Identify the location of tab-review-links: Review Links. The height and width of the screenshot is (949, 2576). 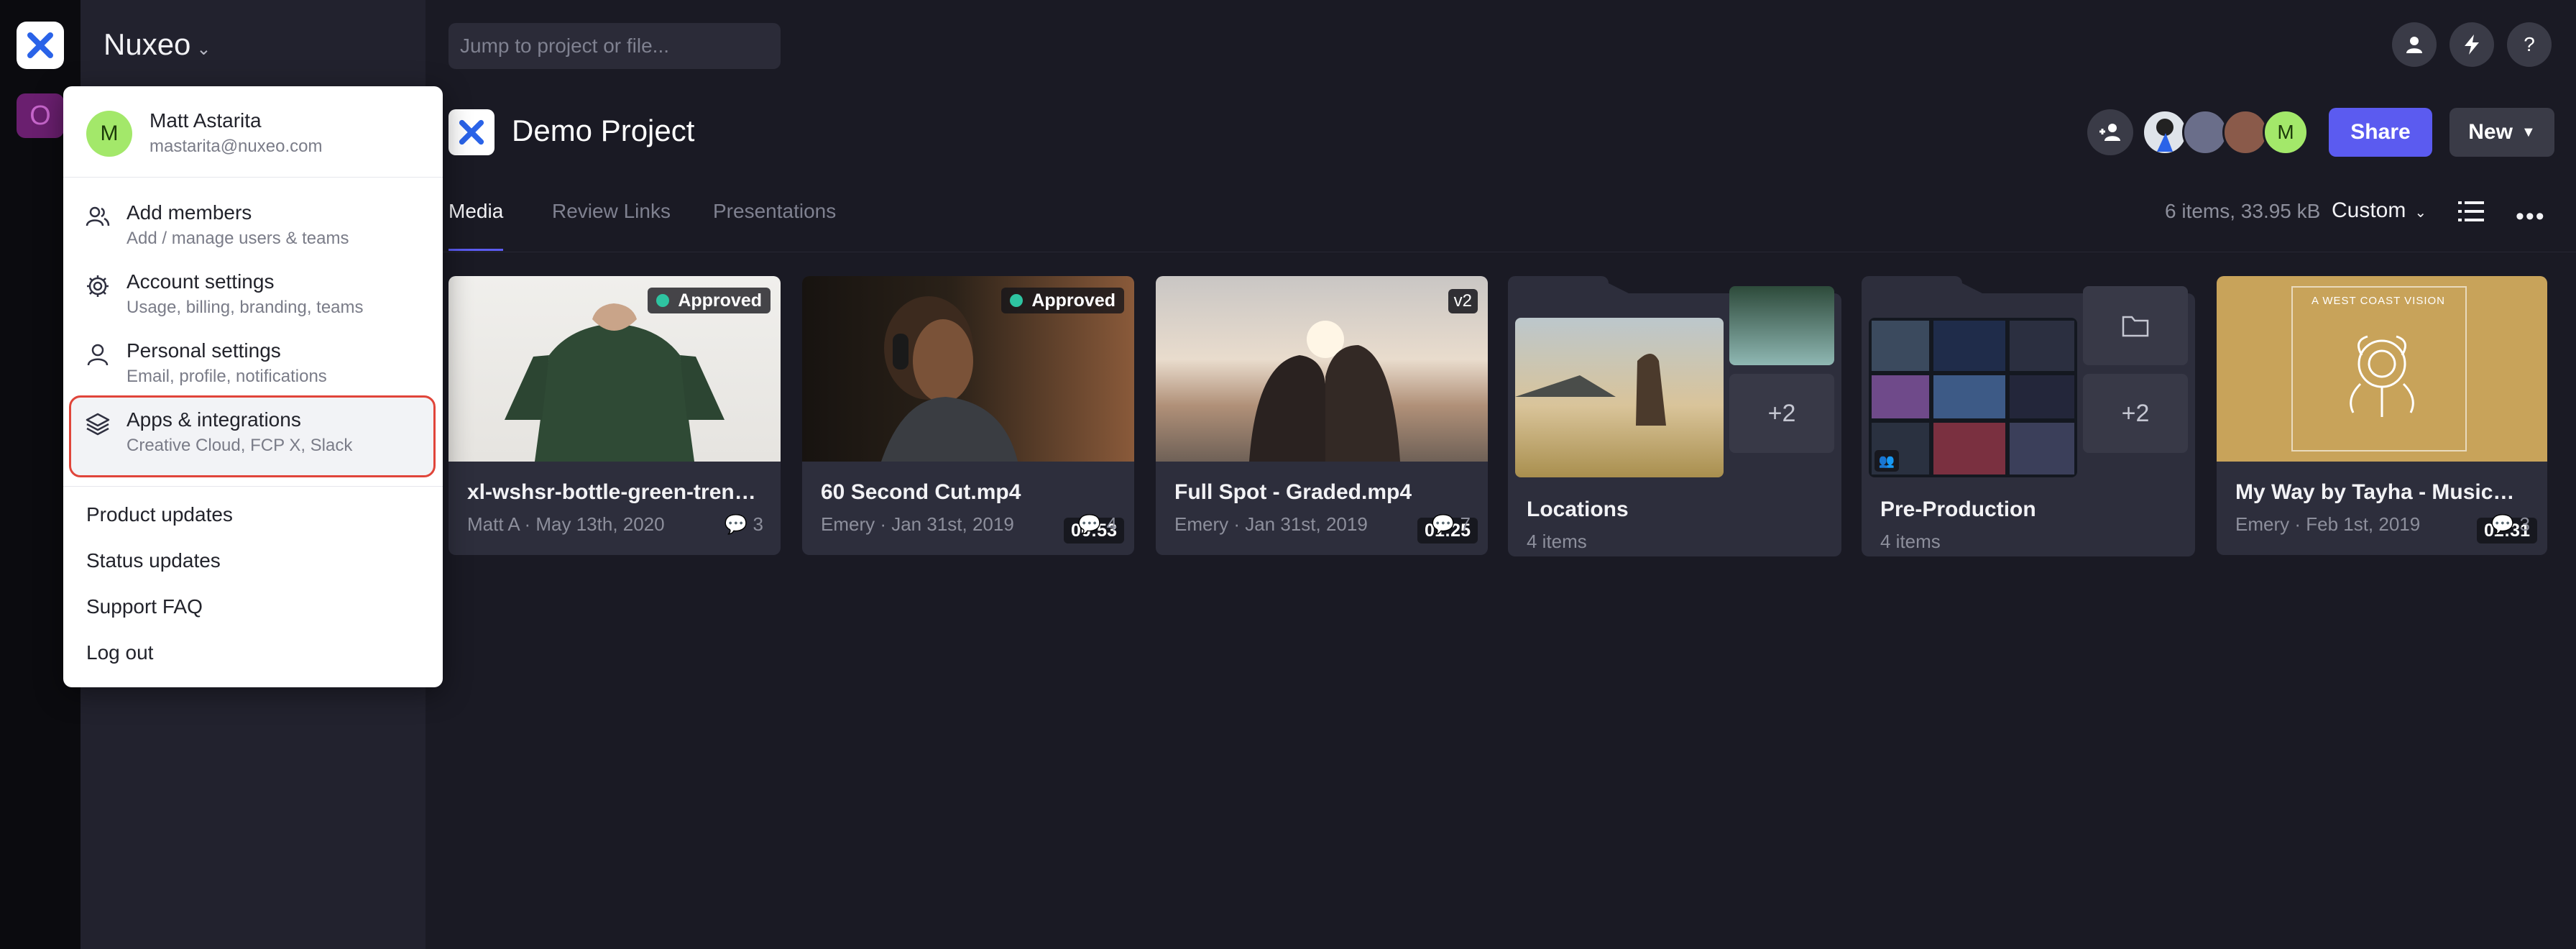
(611, 212).